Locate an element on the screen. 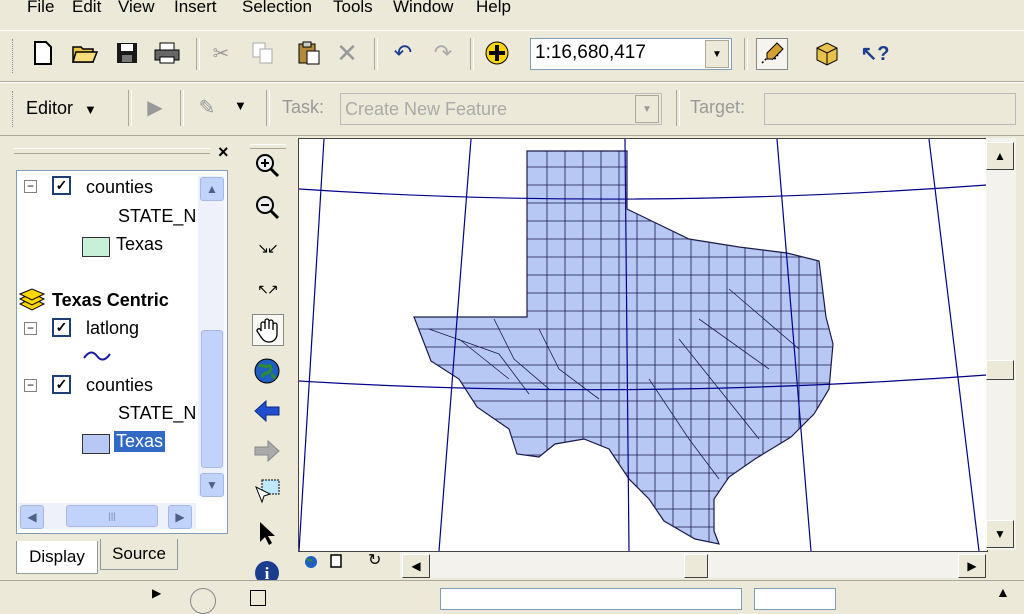 The height and width of the screenshot is (614, 1024). tab-display: Display is located at coordinates (57, 557).